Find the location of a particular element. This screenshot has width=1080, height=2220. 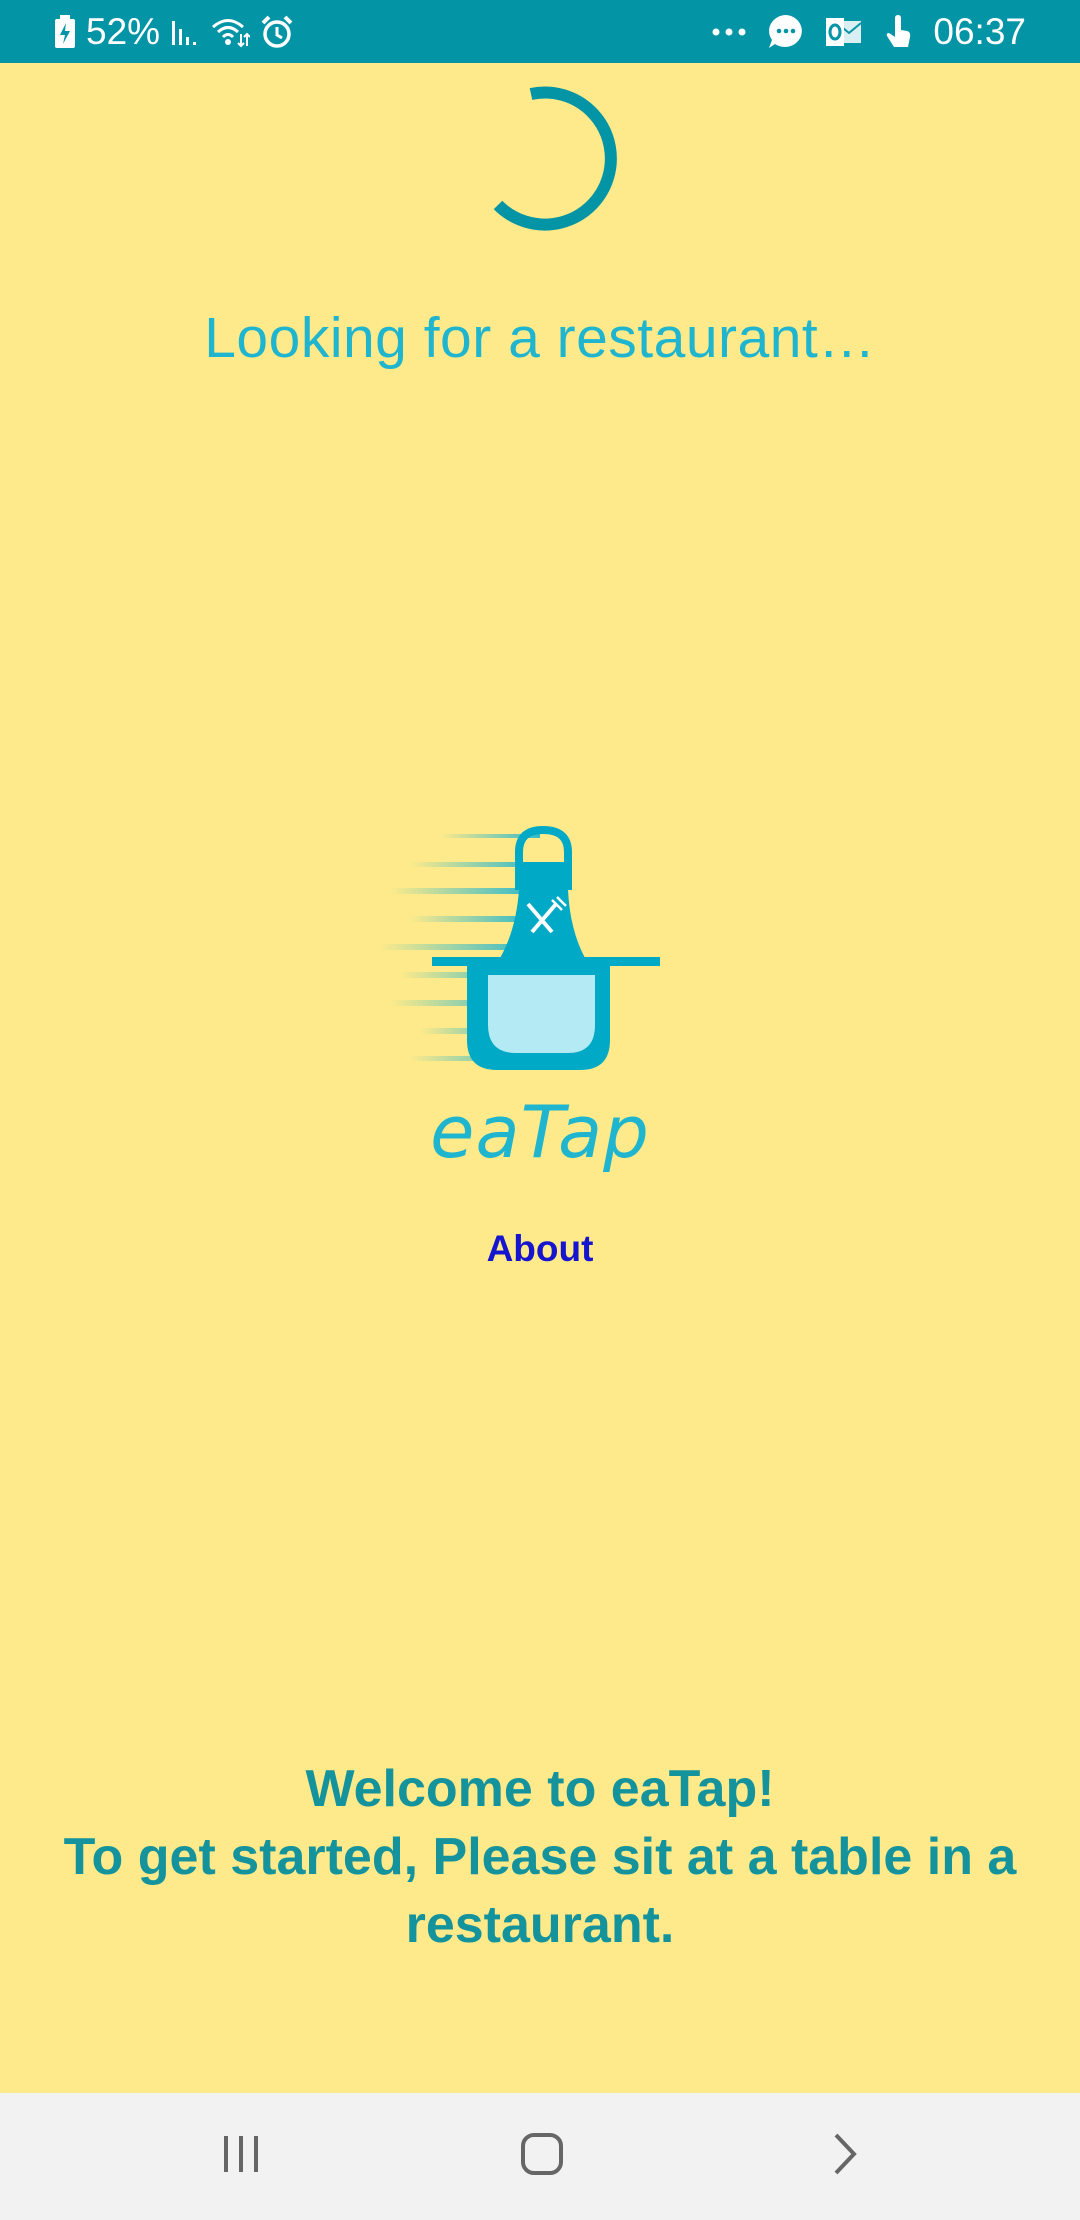

back-icon is located at coordinates (845, 2156).